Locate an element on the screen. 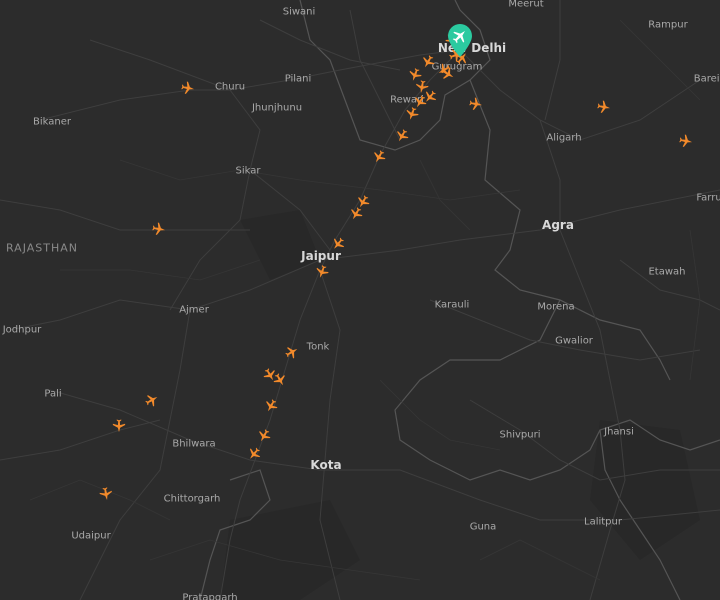 This screenshot has width=720, height=600. place-label-chittorgarh: Chittorgarh is located at coordinates (192, 499).